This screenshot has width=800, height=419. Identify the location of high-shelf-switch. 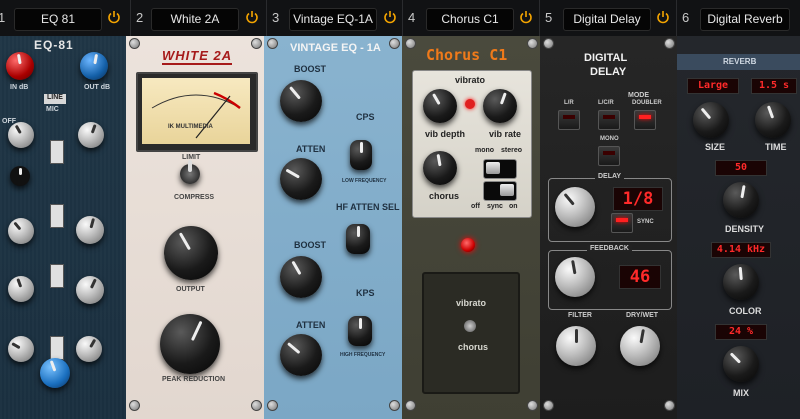
(57, 152).